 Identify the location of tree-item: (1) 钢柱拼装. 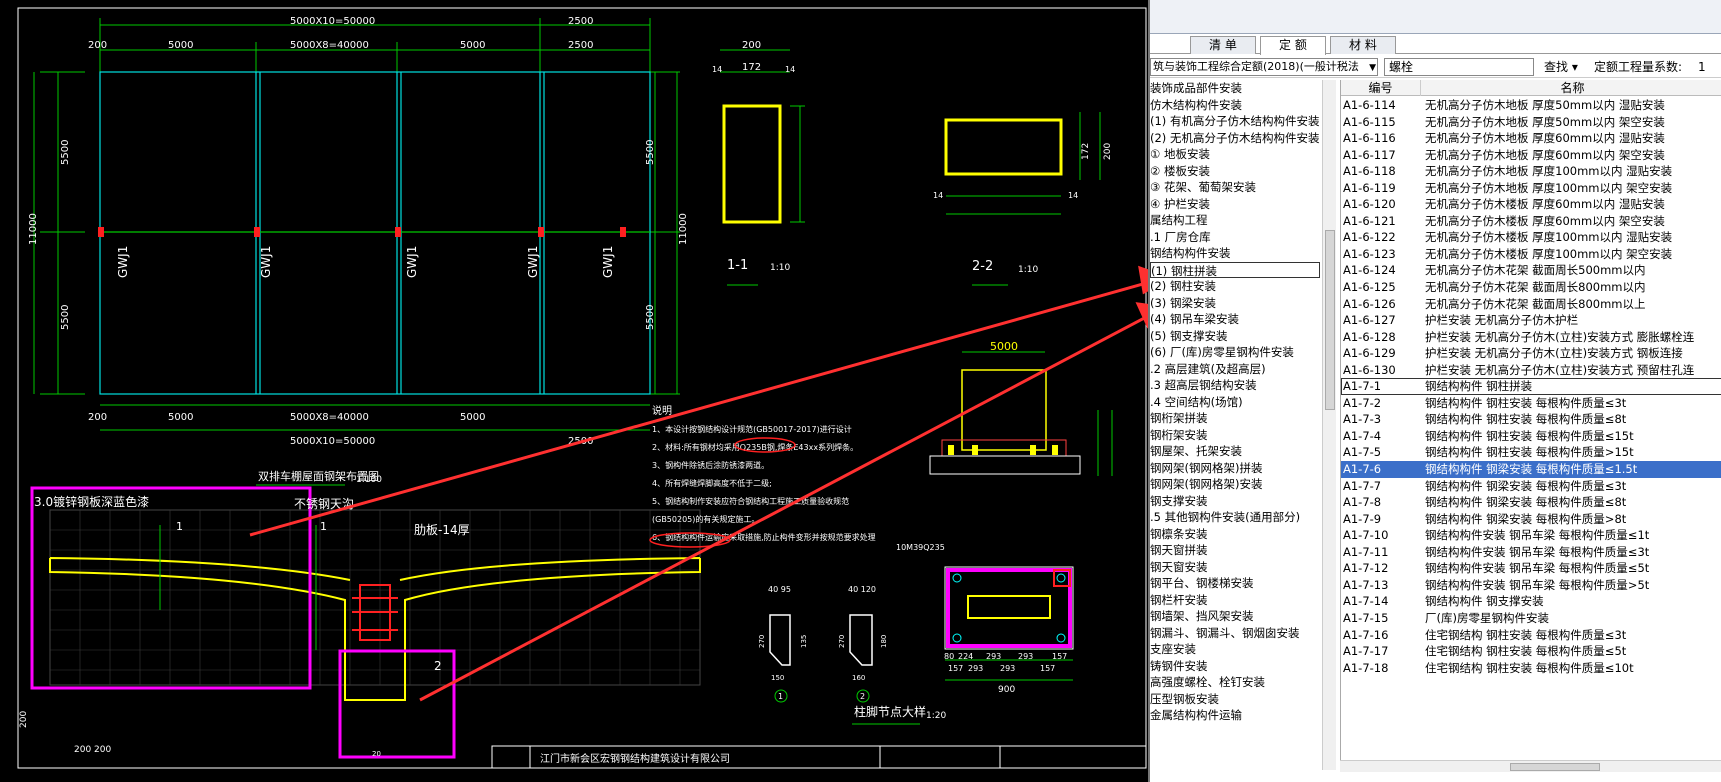
(1235, 269).